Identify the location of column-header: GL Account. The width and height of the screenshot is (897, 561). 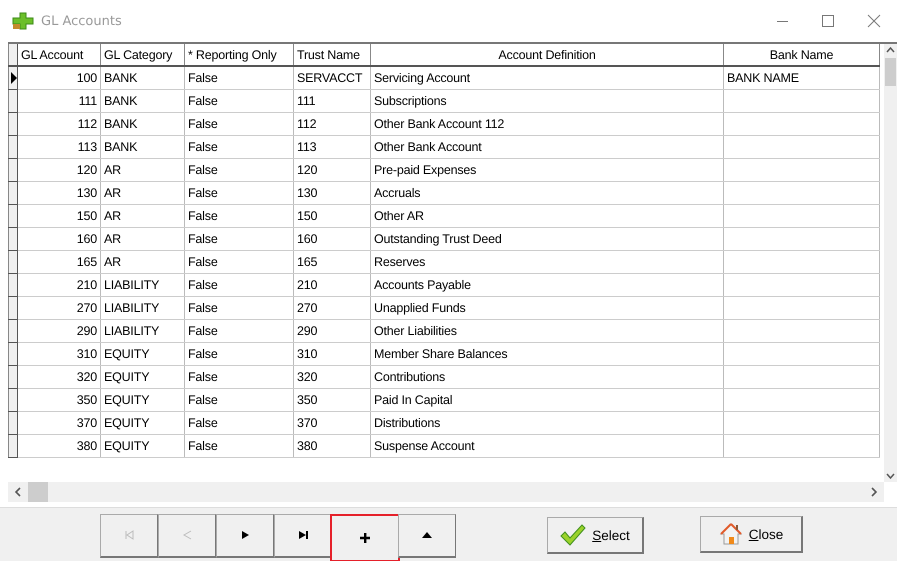
(59, 55).